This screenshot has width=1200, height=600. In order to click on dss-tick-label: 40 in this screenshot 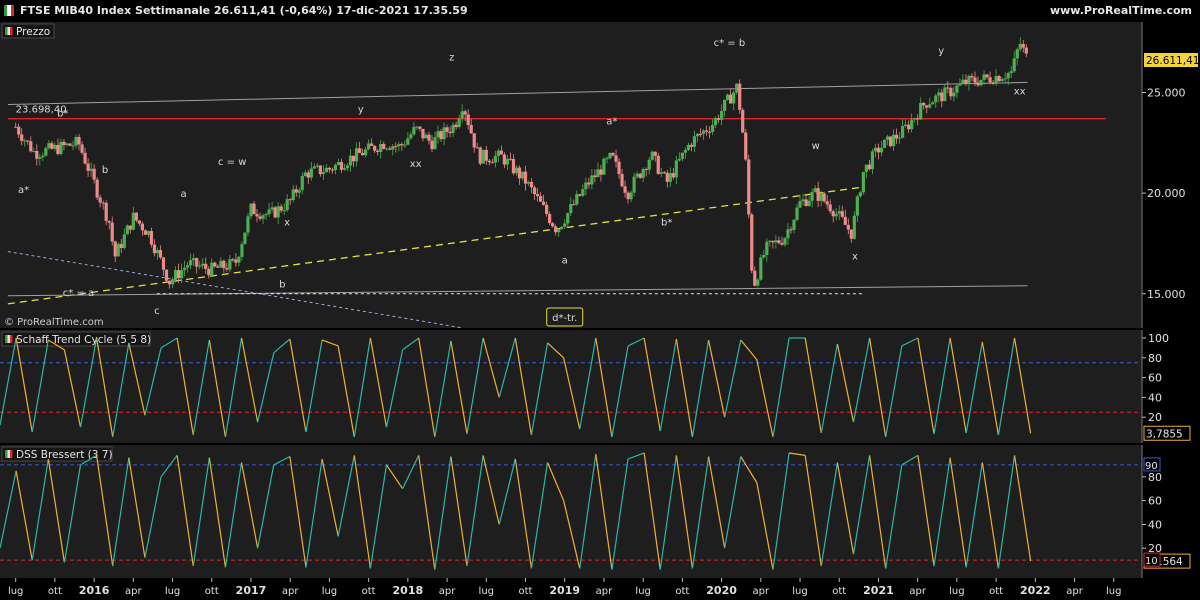, I will do `click(1155, 524)`.